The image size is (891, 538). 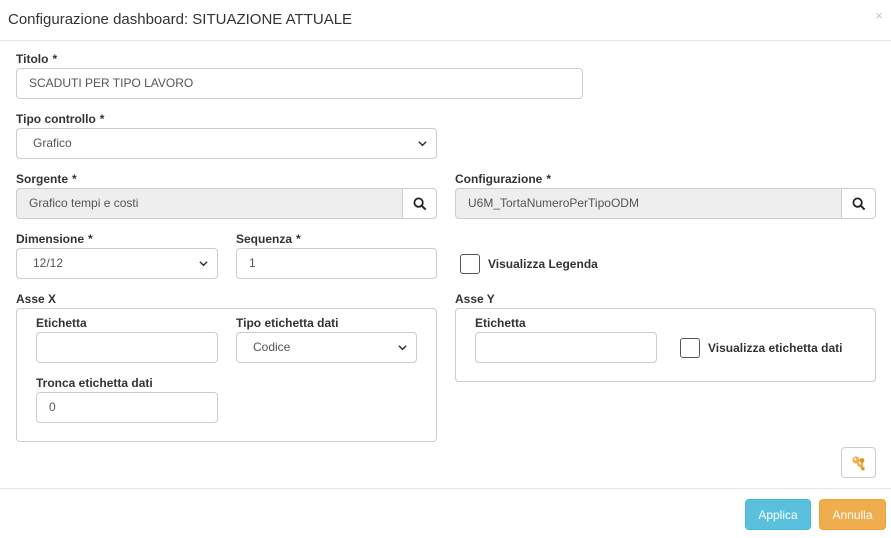 I want to click on key-icon, so click(x=857, y=462).